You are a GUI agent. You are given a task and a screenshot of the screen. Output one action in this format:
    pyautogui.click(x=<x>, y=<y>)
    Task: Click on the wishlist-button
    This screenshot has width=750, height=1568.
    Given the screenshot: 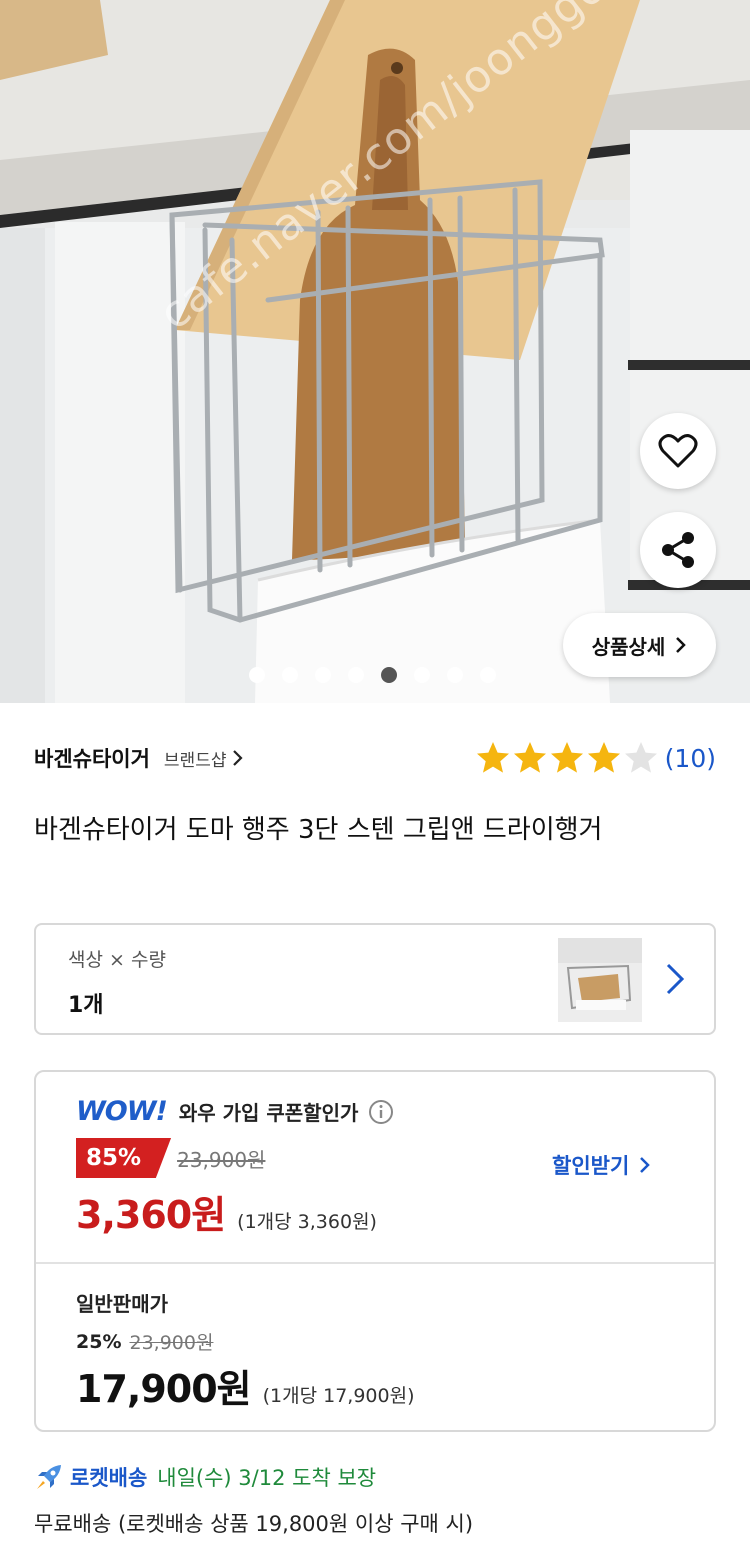 What is the action you would take?
    pyautogui.click(x=678, y=451)
    